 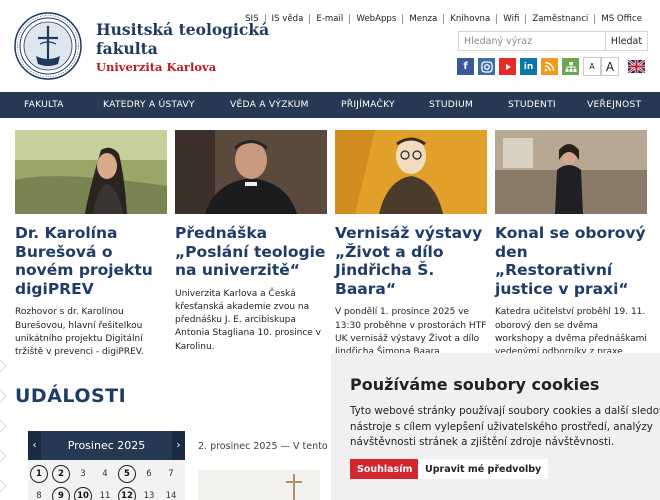 I want to click on calendar-days: 1 2 3 4 5 6 7 8 9 10 11 12 13 14, so click(x=106, y=480).